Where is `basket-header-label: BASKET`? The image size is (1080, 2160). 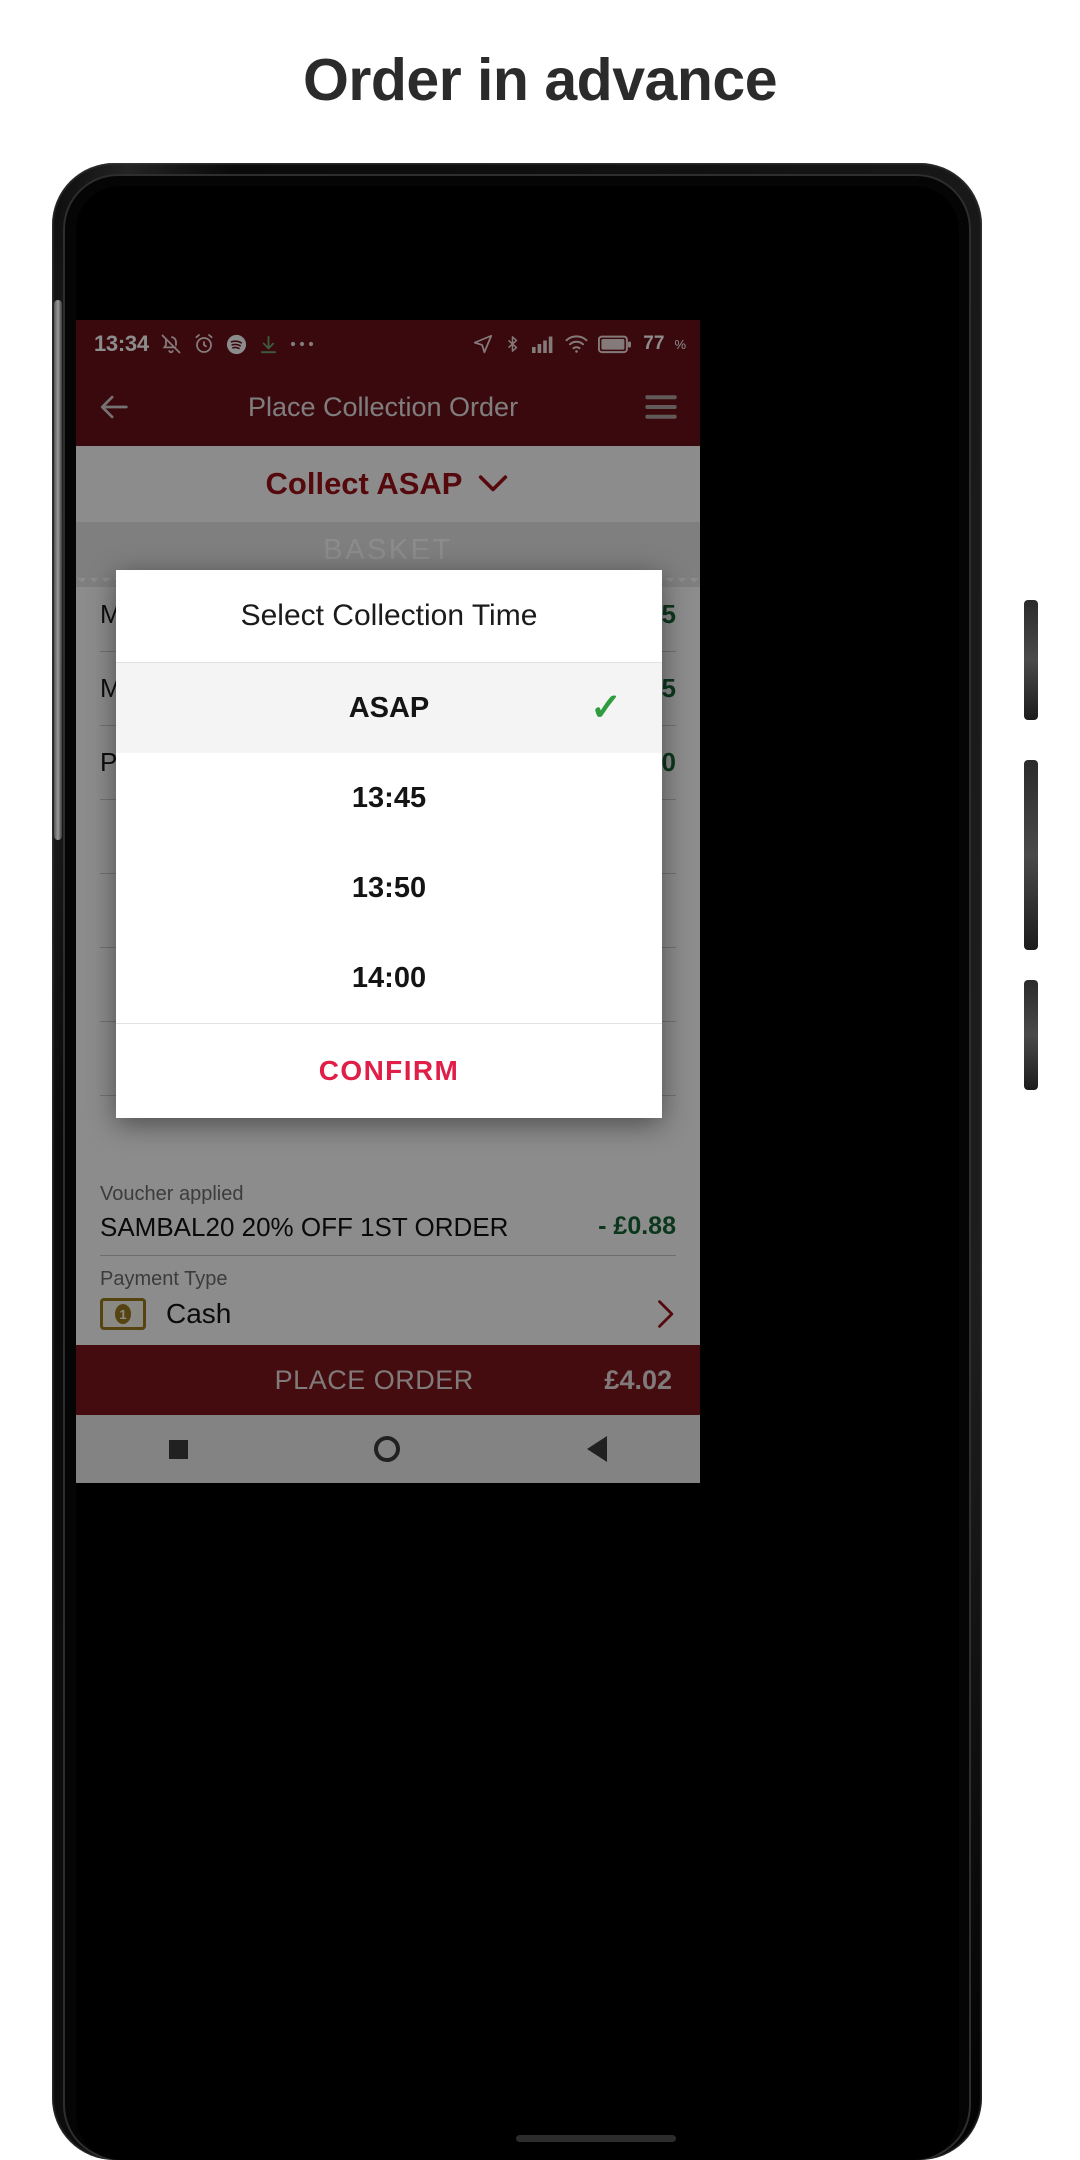 basket-header-label: BASKET is located at coordinates (388, 549).